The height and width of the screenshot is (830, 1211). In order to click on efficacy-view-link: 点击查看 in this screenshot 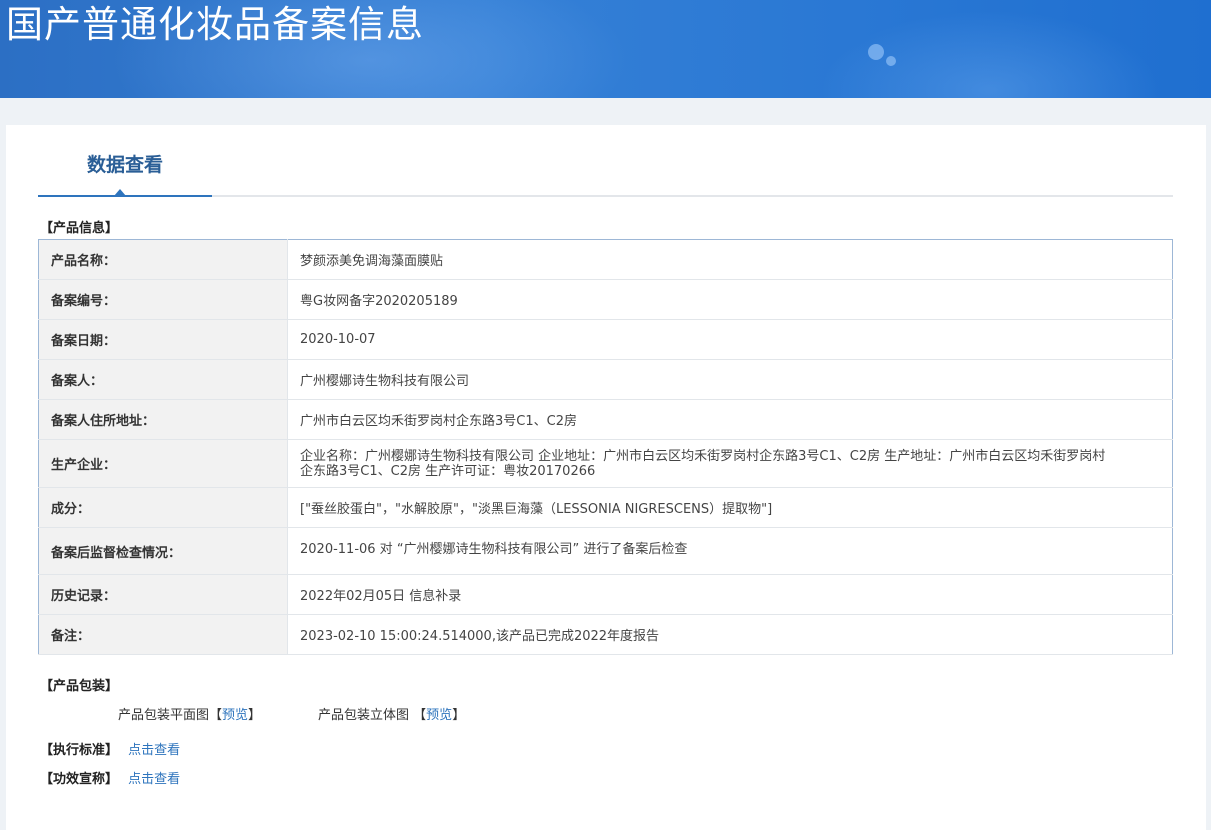, I will do `click(154, 779)`.